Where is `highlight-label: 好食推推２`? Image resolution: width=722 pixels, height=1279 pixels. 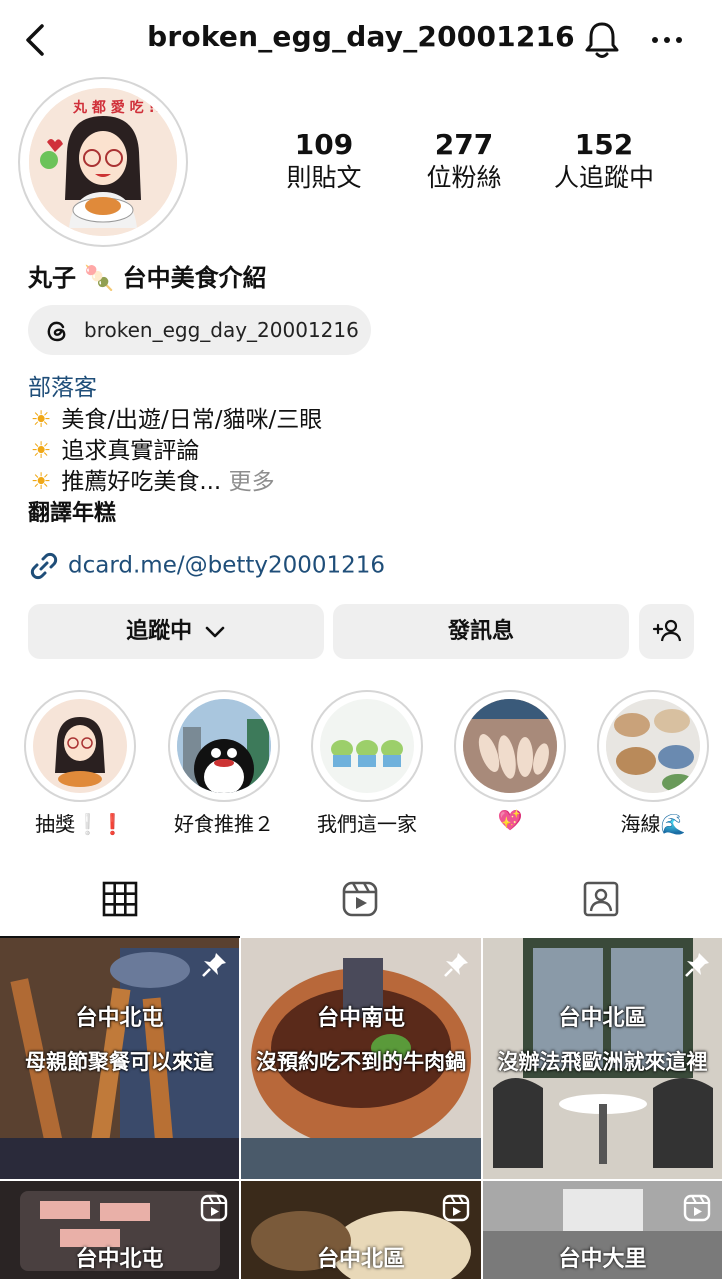 highlight-label: 好食推推２ is located at coordinates (224, 824).